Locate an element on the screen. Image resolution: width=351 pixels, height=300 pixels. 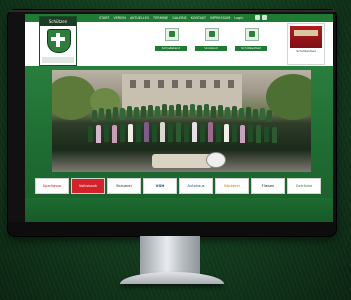
sponsor-logo: Autohaus is located at coordinates (196, 186).